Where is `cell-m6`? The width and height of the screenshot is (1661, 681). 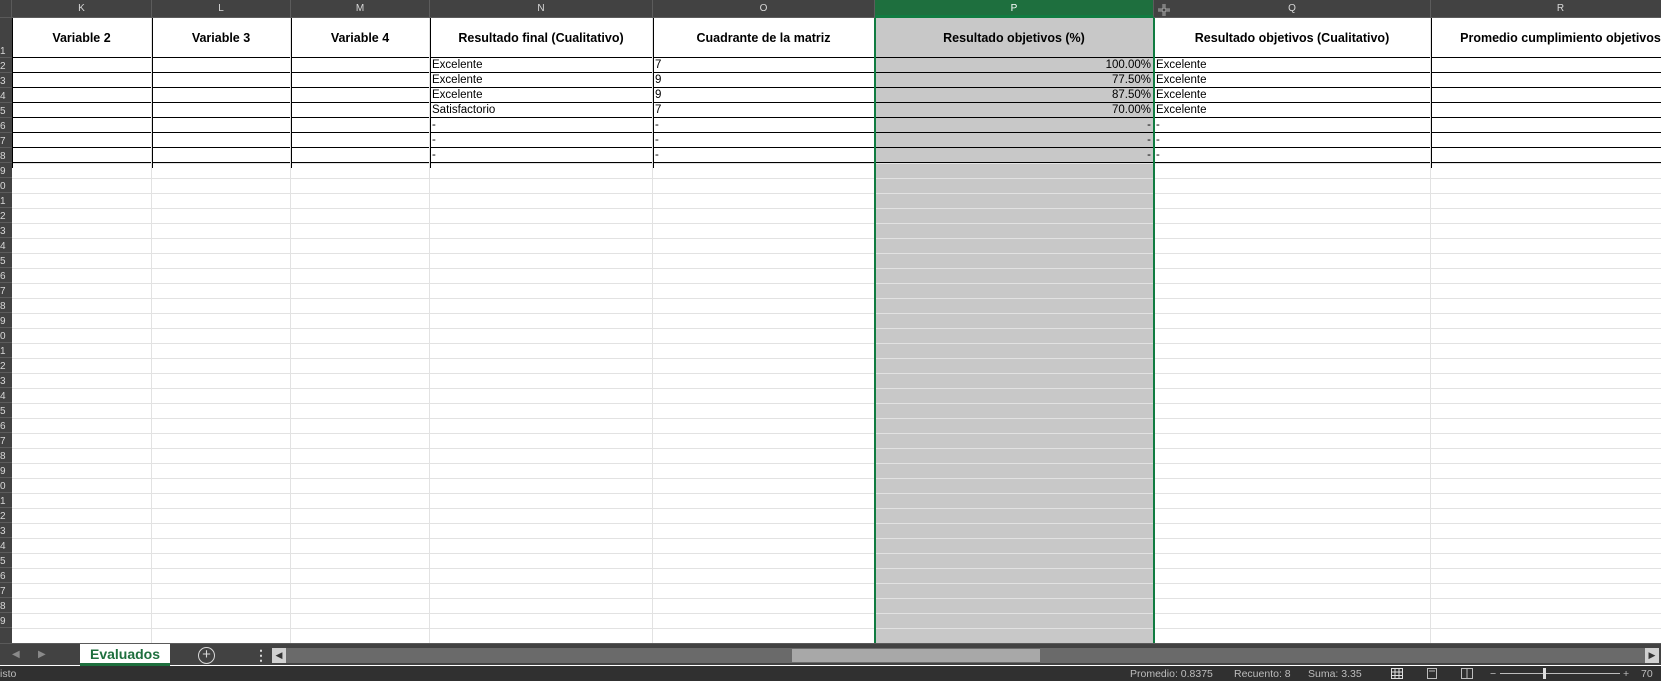
cell-m6 is located at coordinates (360, 125).